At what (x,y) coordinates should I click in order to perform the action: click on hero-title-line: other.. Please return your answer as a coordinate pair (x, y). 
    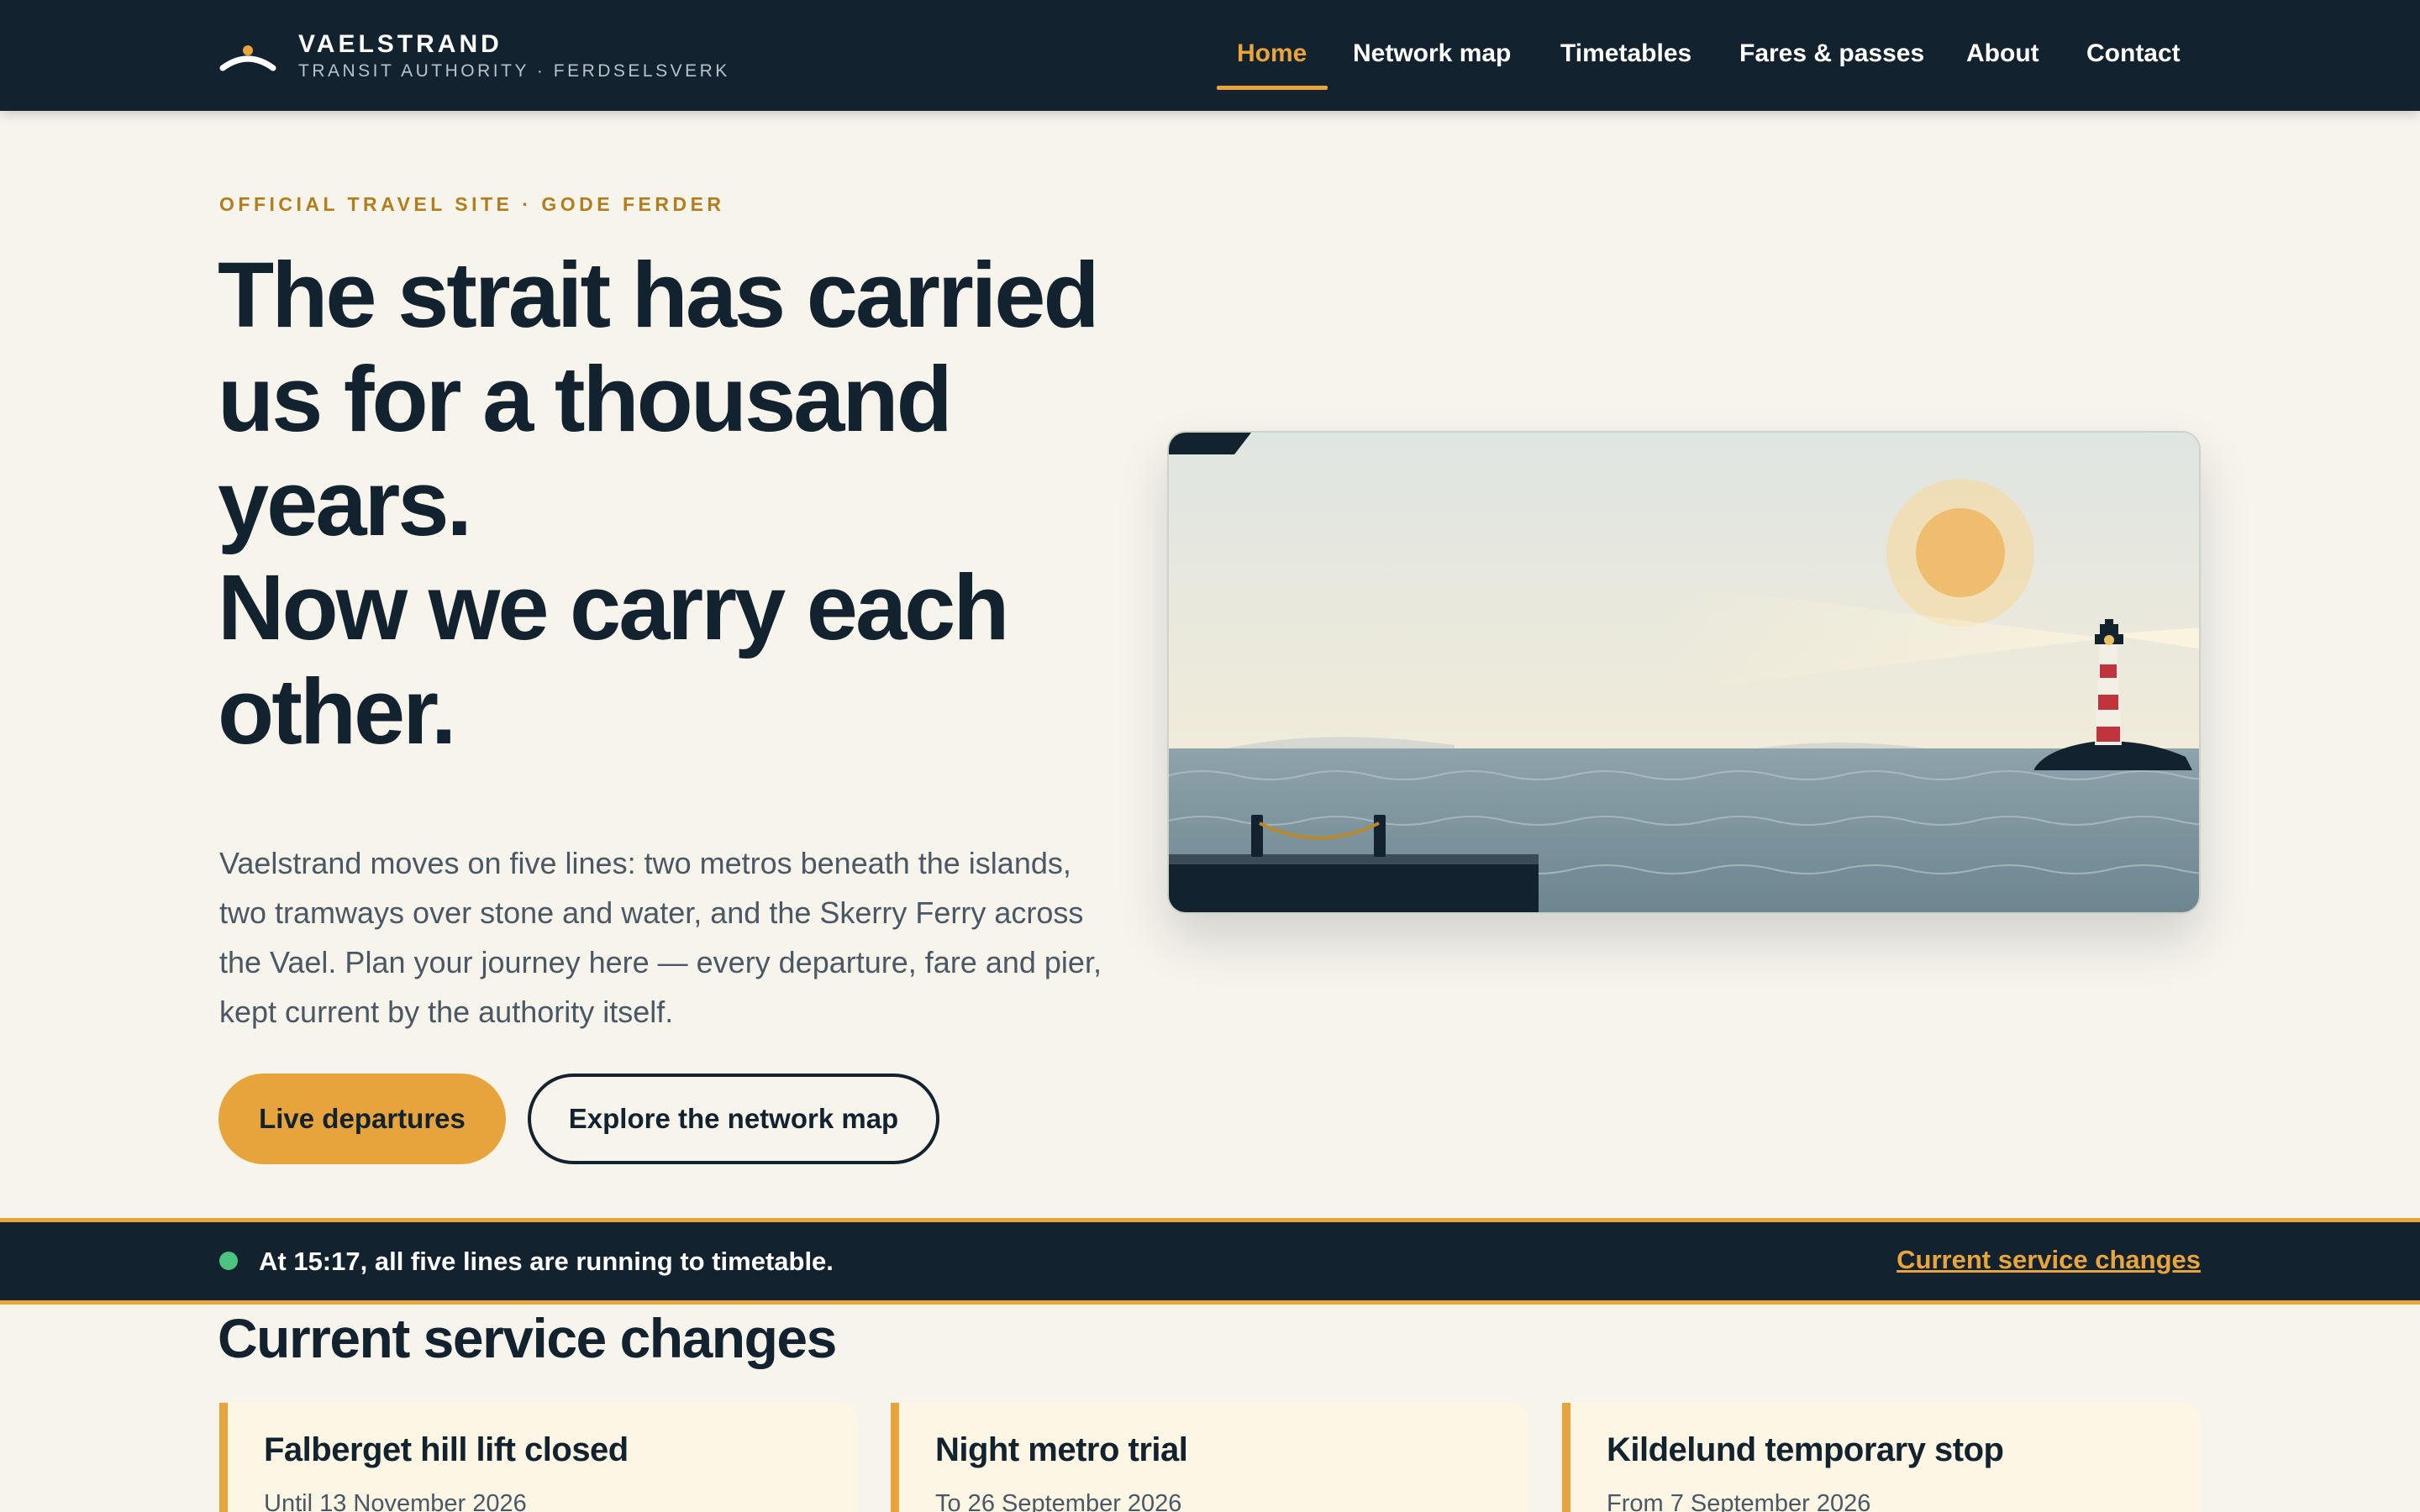
    Looking at the image, I should click on (337, 712).